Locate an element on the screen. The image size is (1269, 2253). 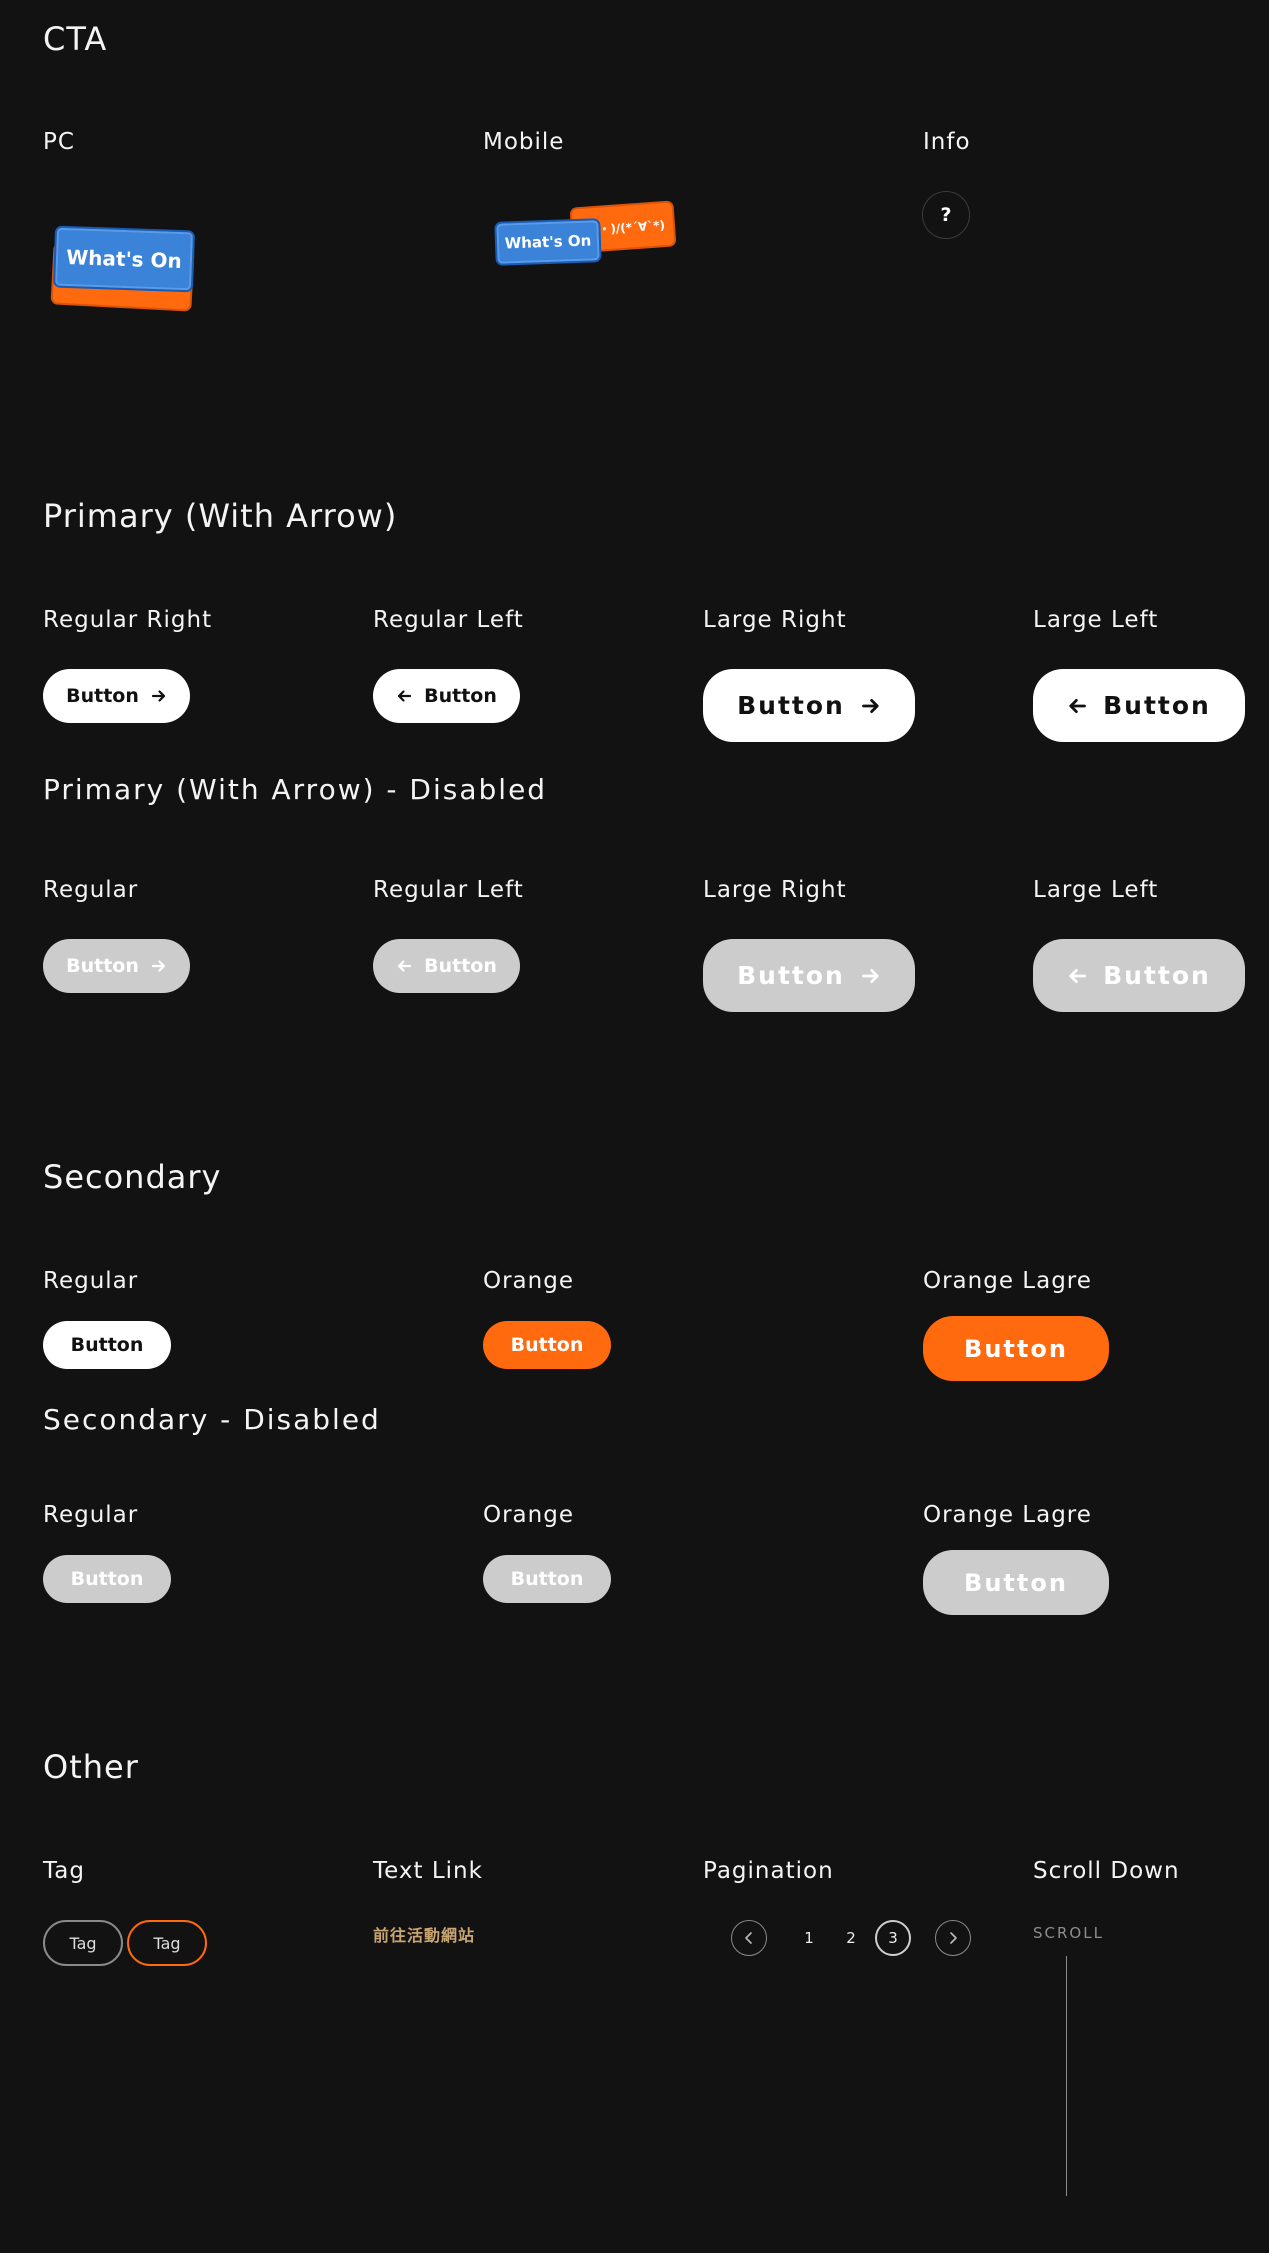
label-secondary-regular: Regular is located at coordinates (91, 1281).